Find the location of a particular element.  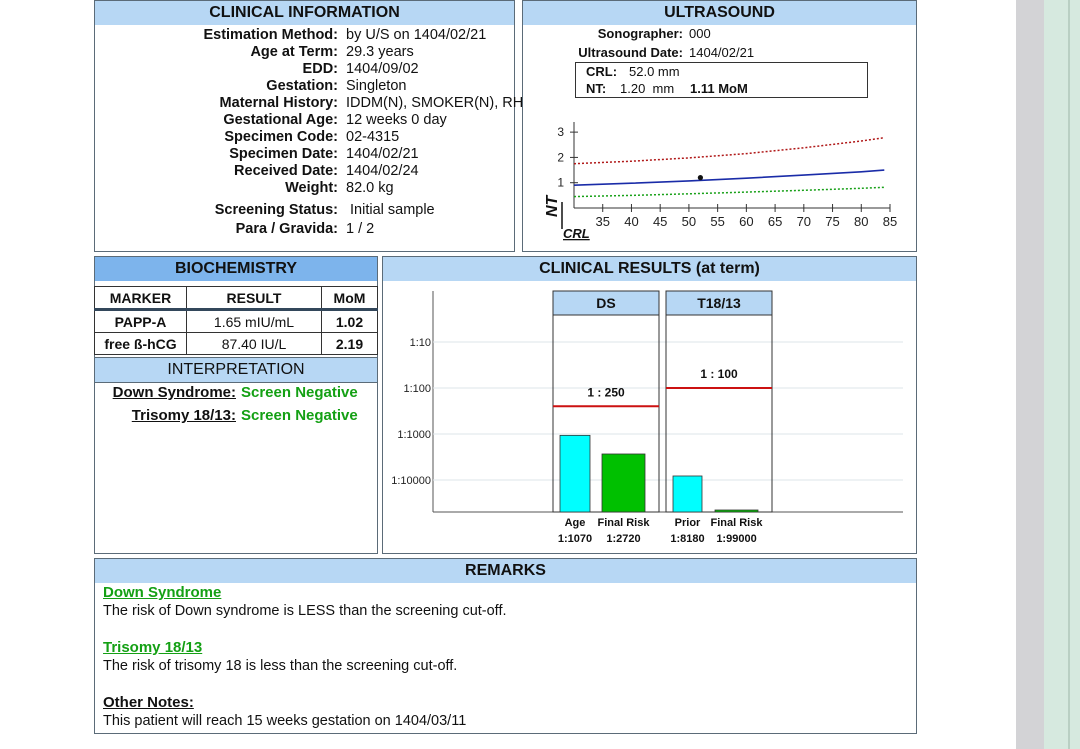

y-tick-label: 1:100 is located at coordinates (417, 389).